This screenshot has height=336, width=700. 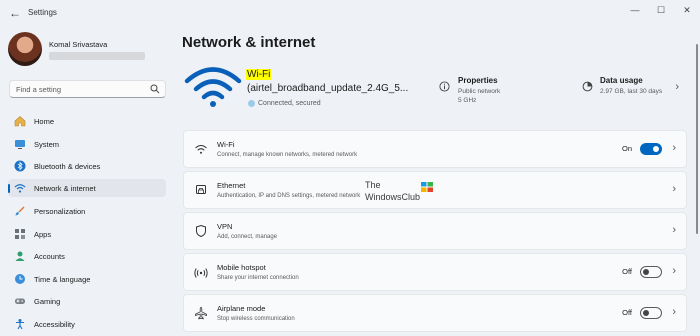 I want to click on sidebar-item-accounts: Accounts, so click(x=87, y=256).